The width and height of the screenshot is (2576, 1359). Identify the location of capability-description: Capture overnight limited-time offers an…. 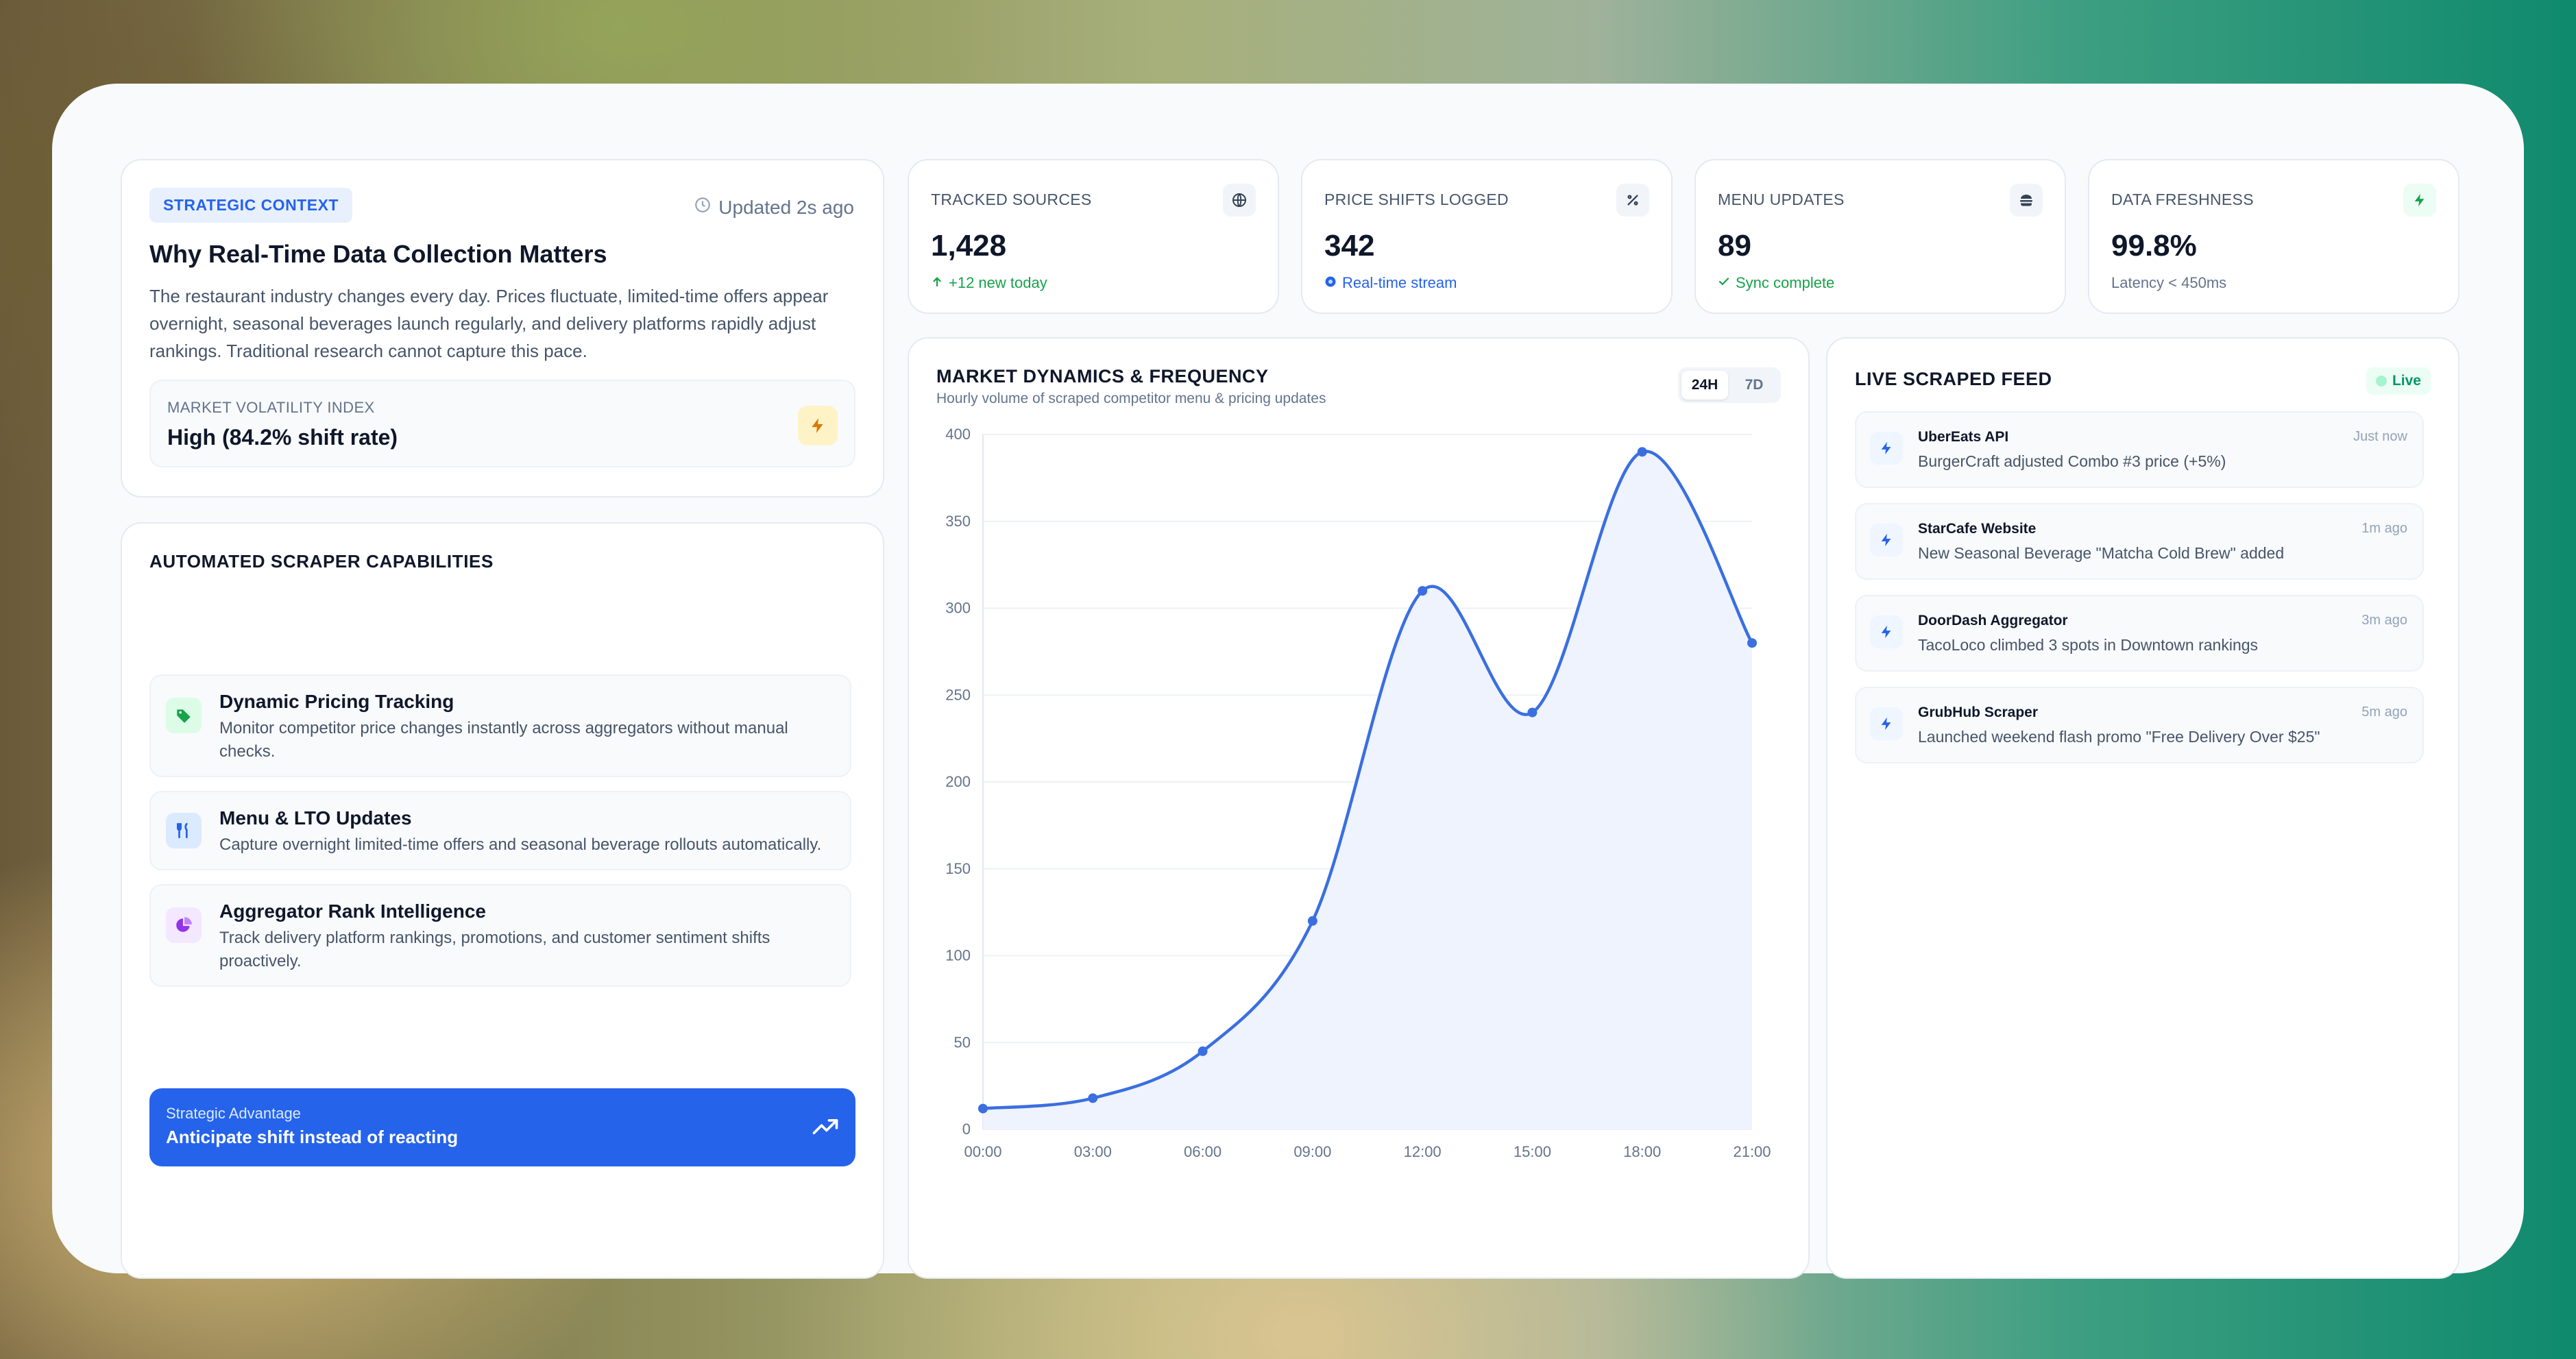
(520, 844).